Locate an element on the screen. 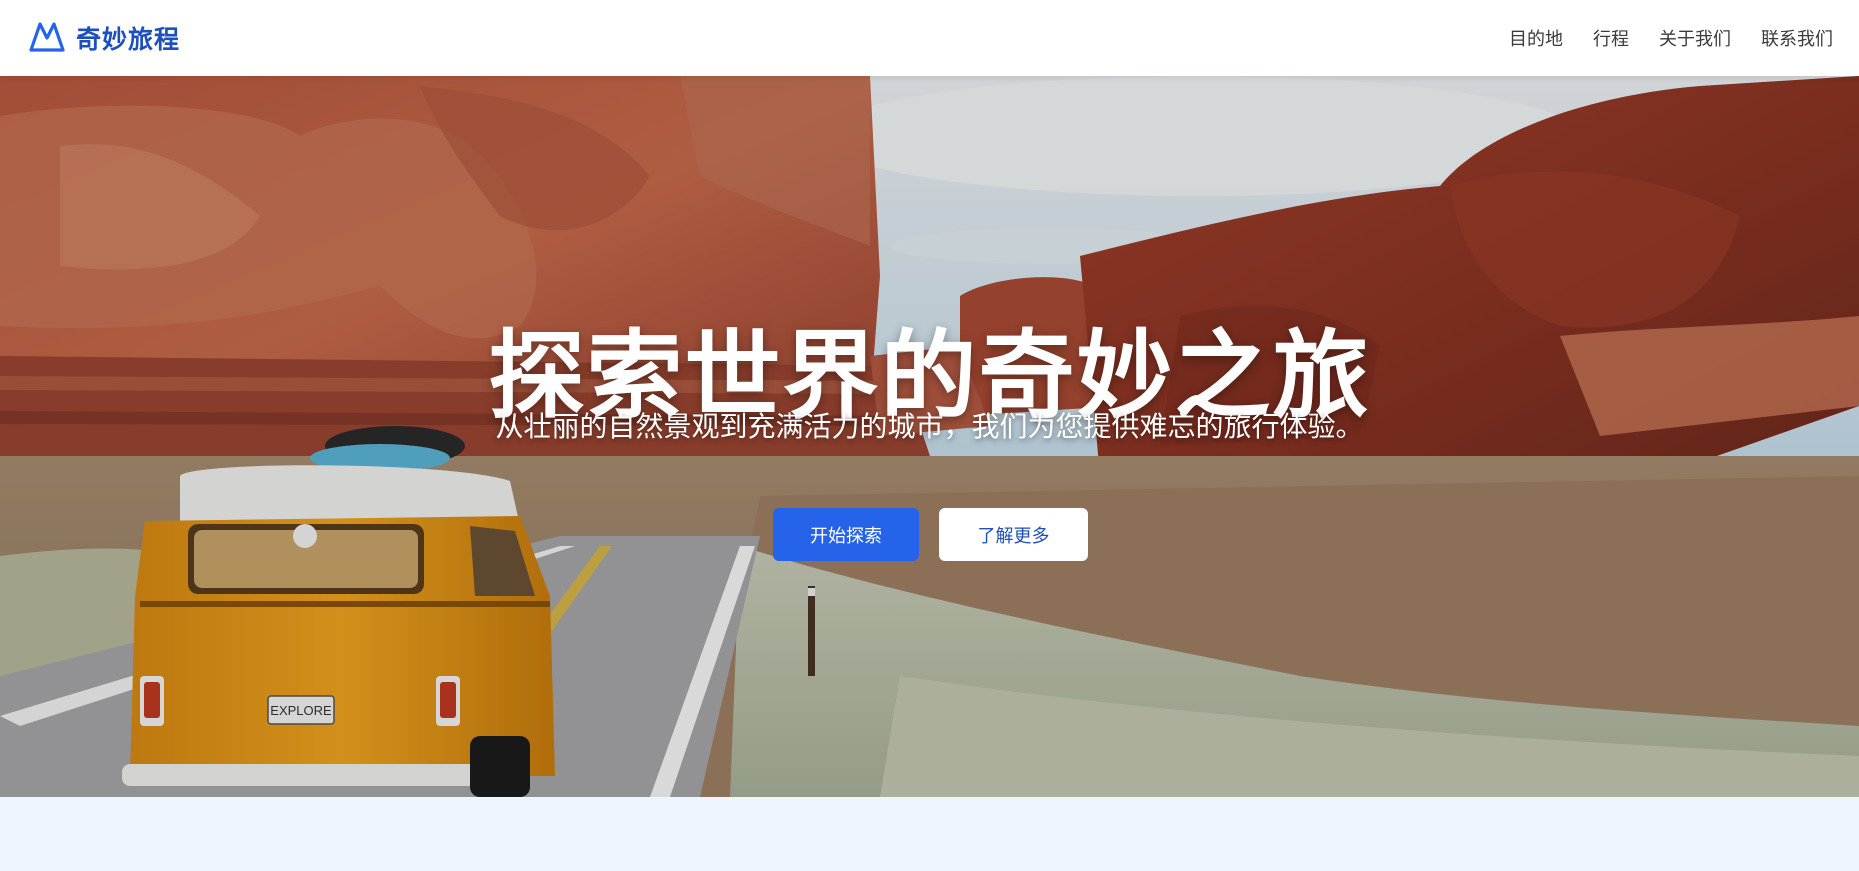  hero-buttons: 开始探索 了解更多 is located at coordinates (929, 534).